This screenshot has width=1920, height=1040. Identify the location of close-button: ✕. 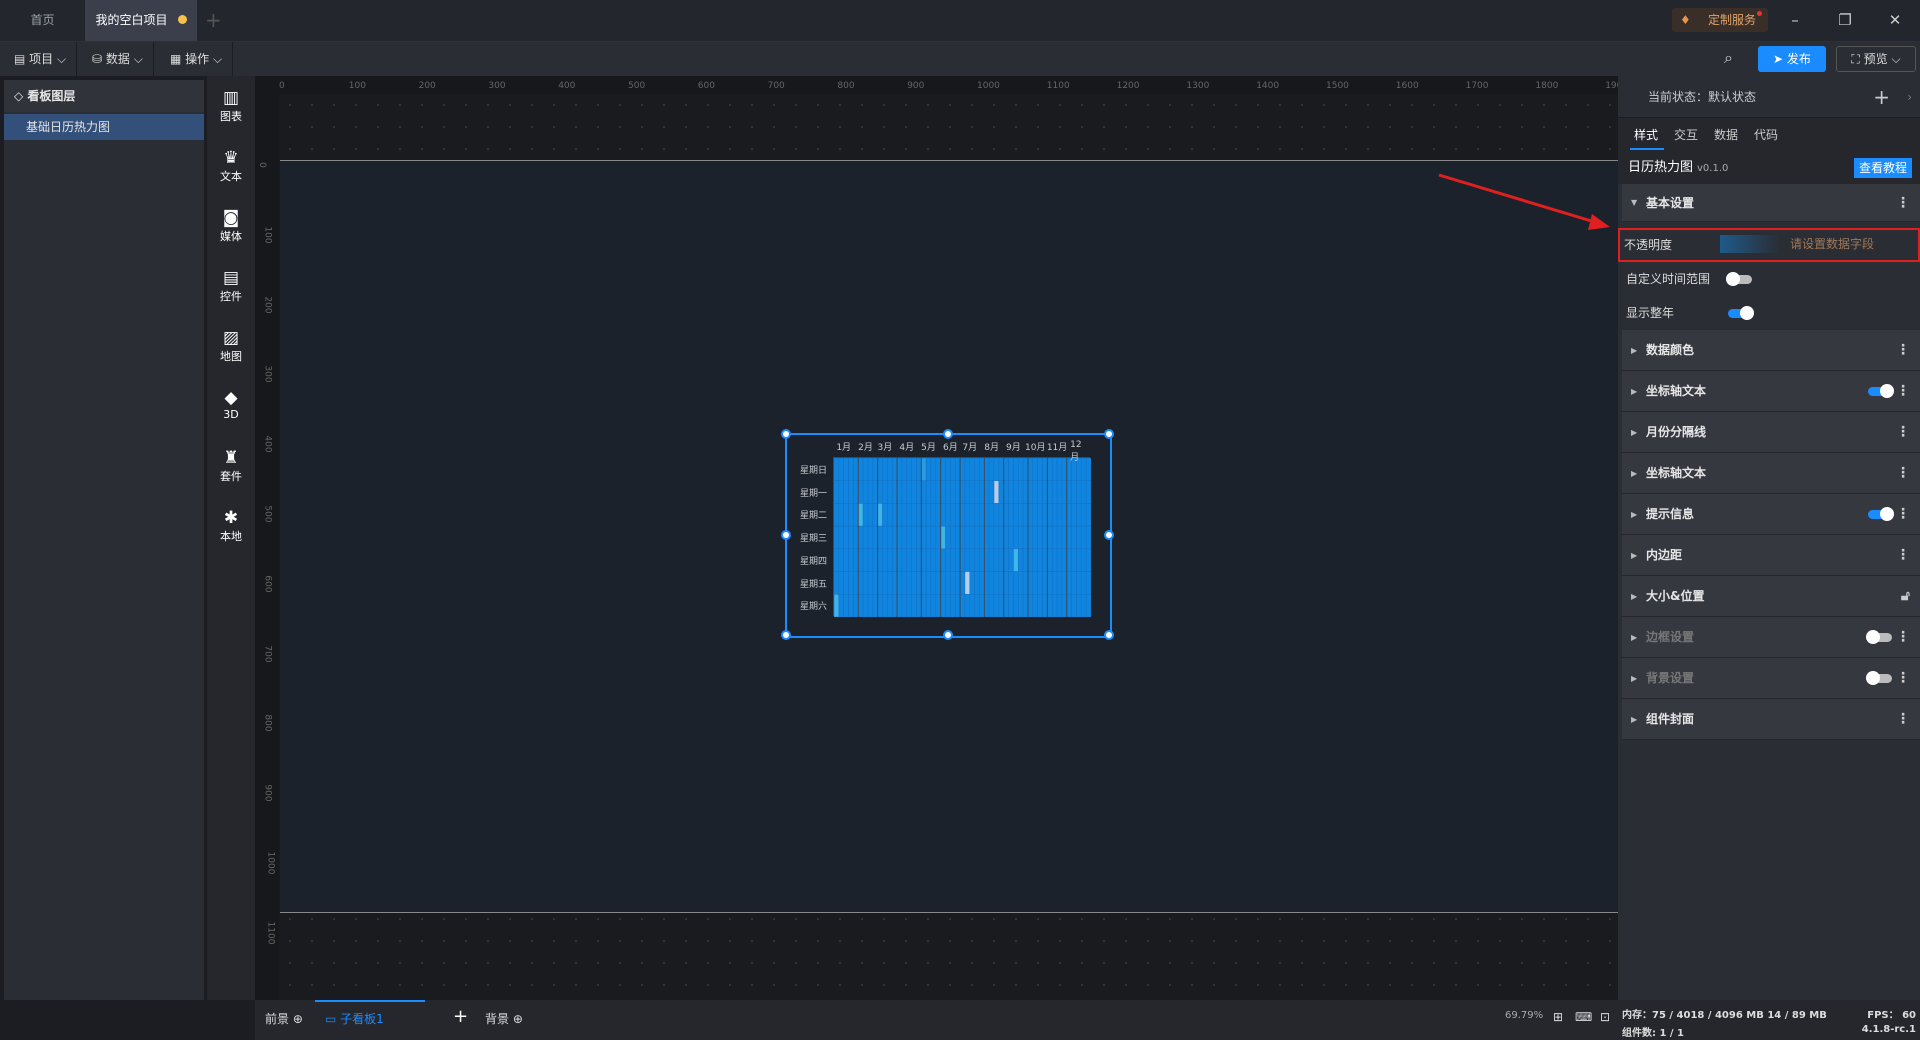
(1895, 20).